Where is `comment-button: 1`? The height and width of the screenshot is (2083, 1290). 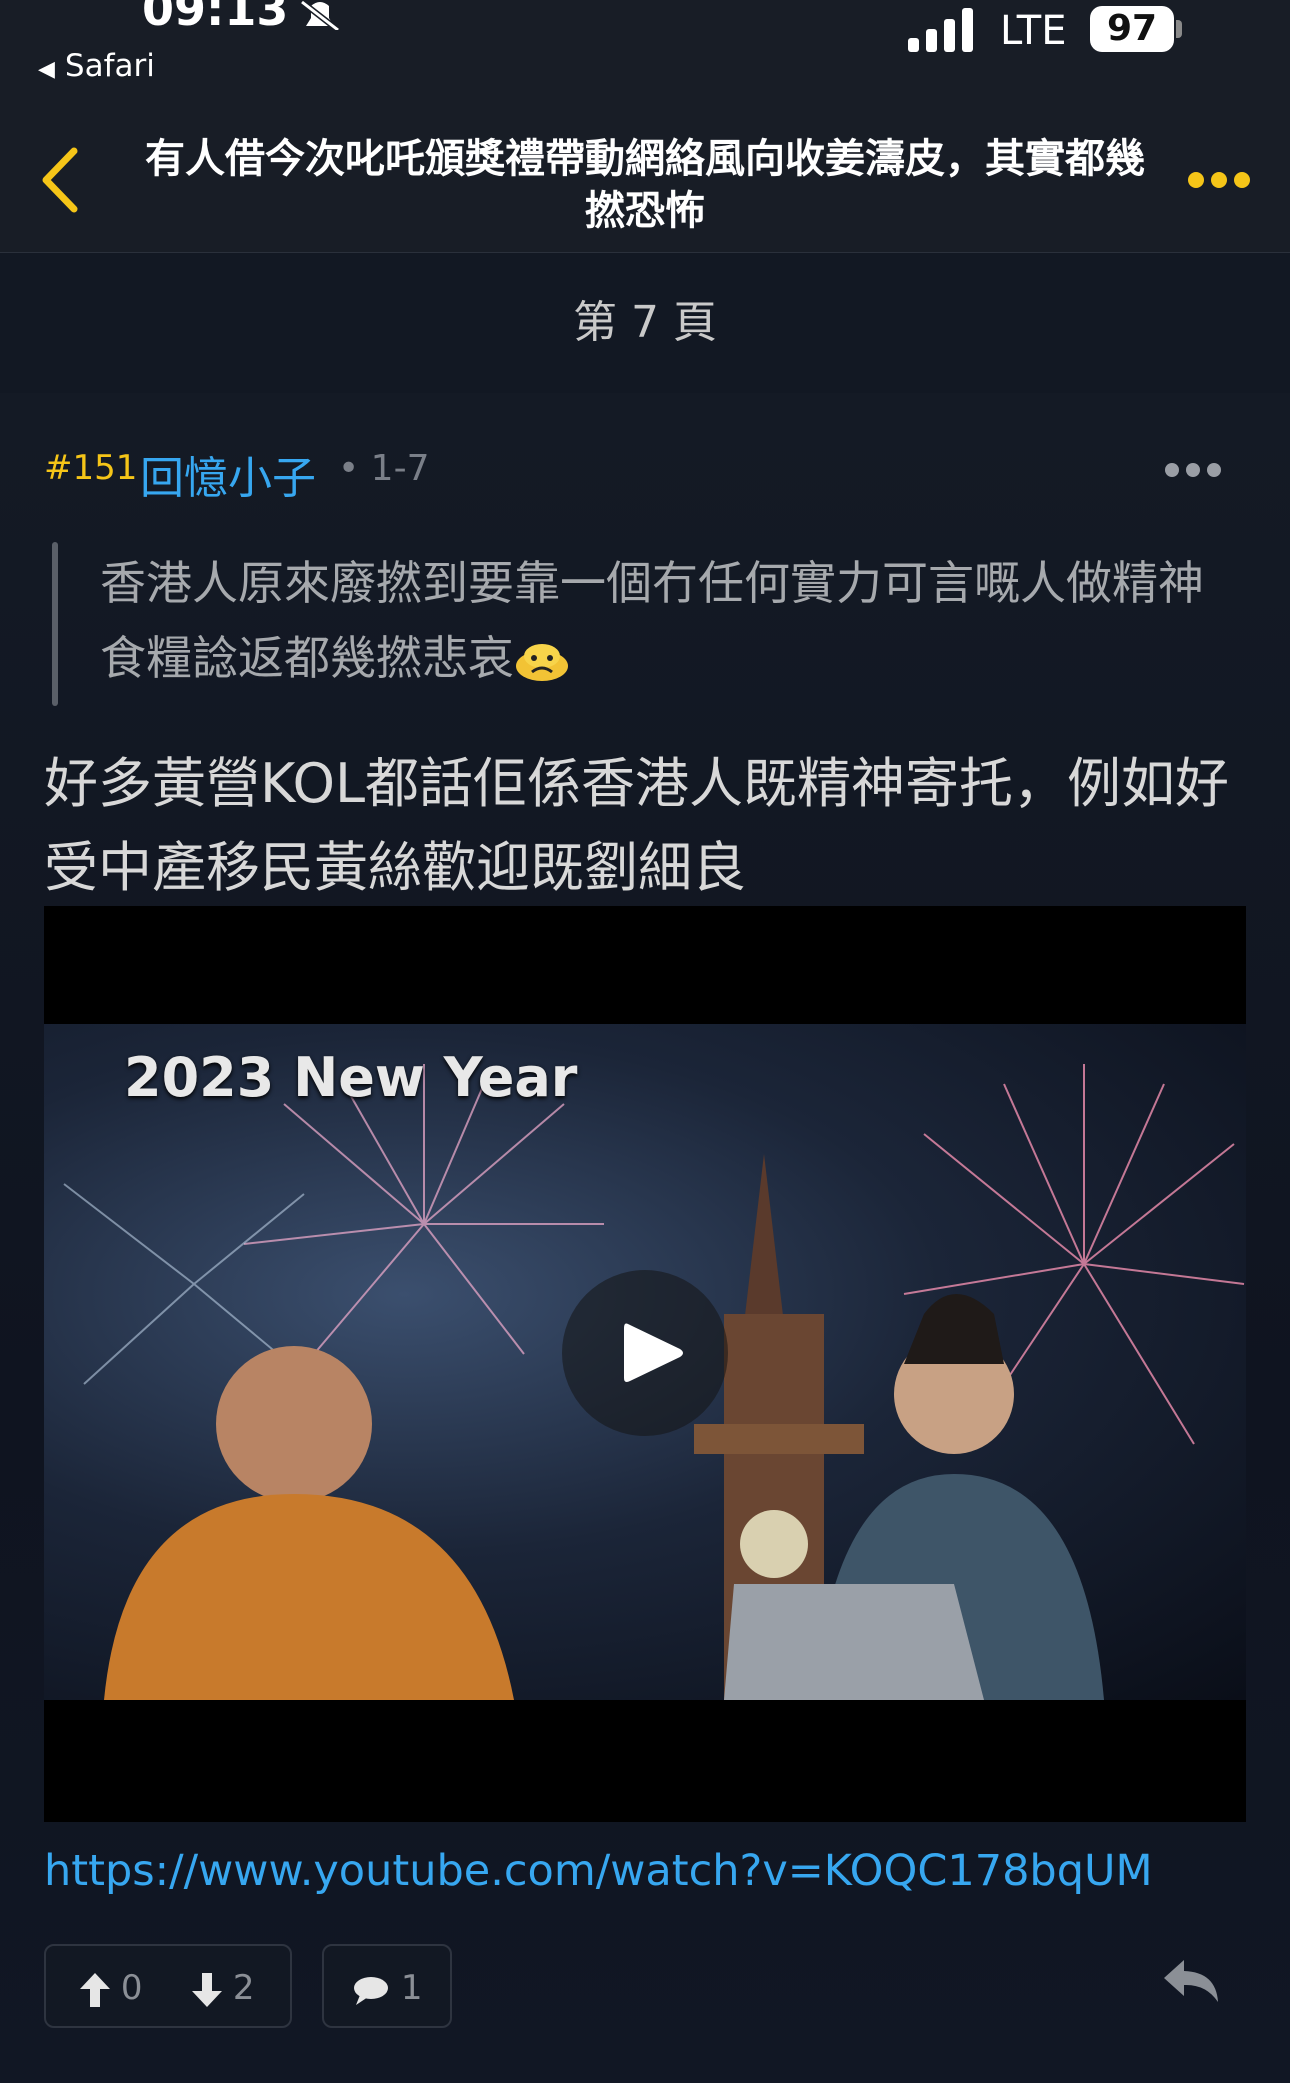 comment-button: 1 is located at coordinates (387, 1986).